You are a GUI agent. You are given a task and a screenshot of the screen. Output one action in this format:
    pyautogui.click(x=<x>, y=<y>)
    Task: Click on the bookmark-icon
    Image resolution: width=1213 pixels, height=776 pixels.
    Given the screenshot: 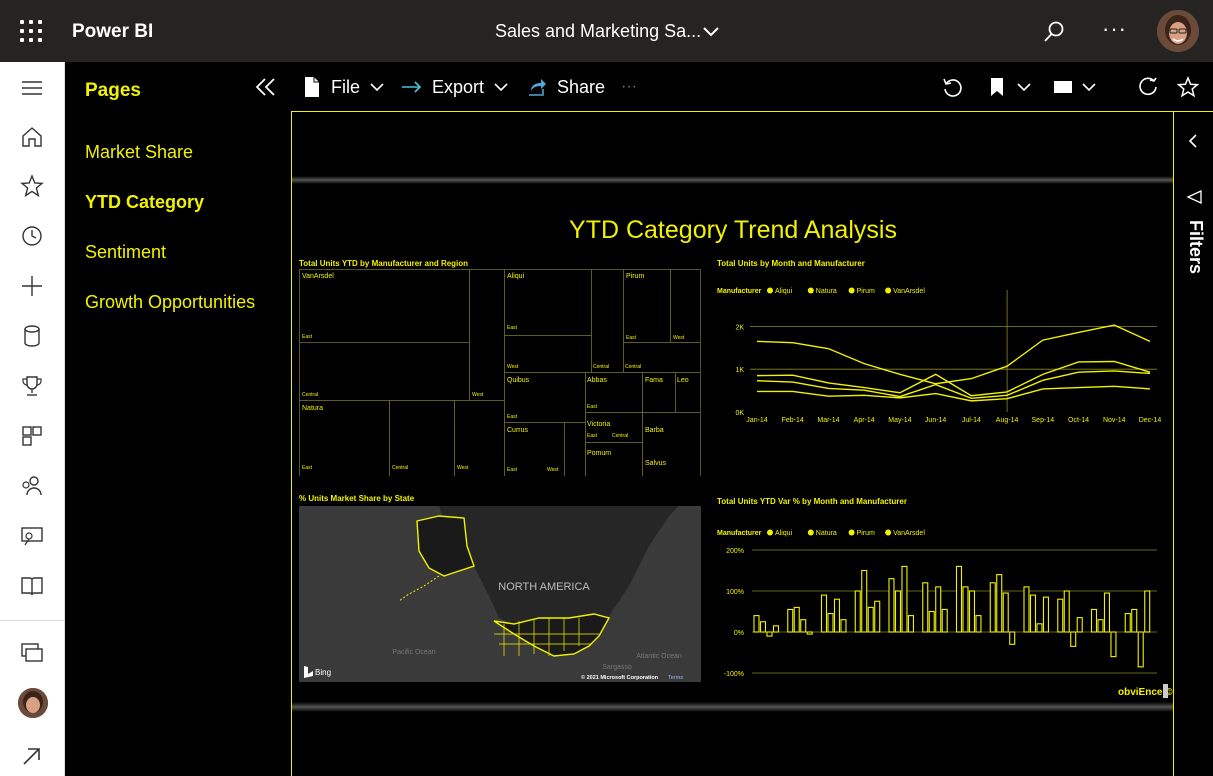 What is the action you would take?
    pyautogui.click(x=997, y=87)
    